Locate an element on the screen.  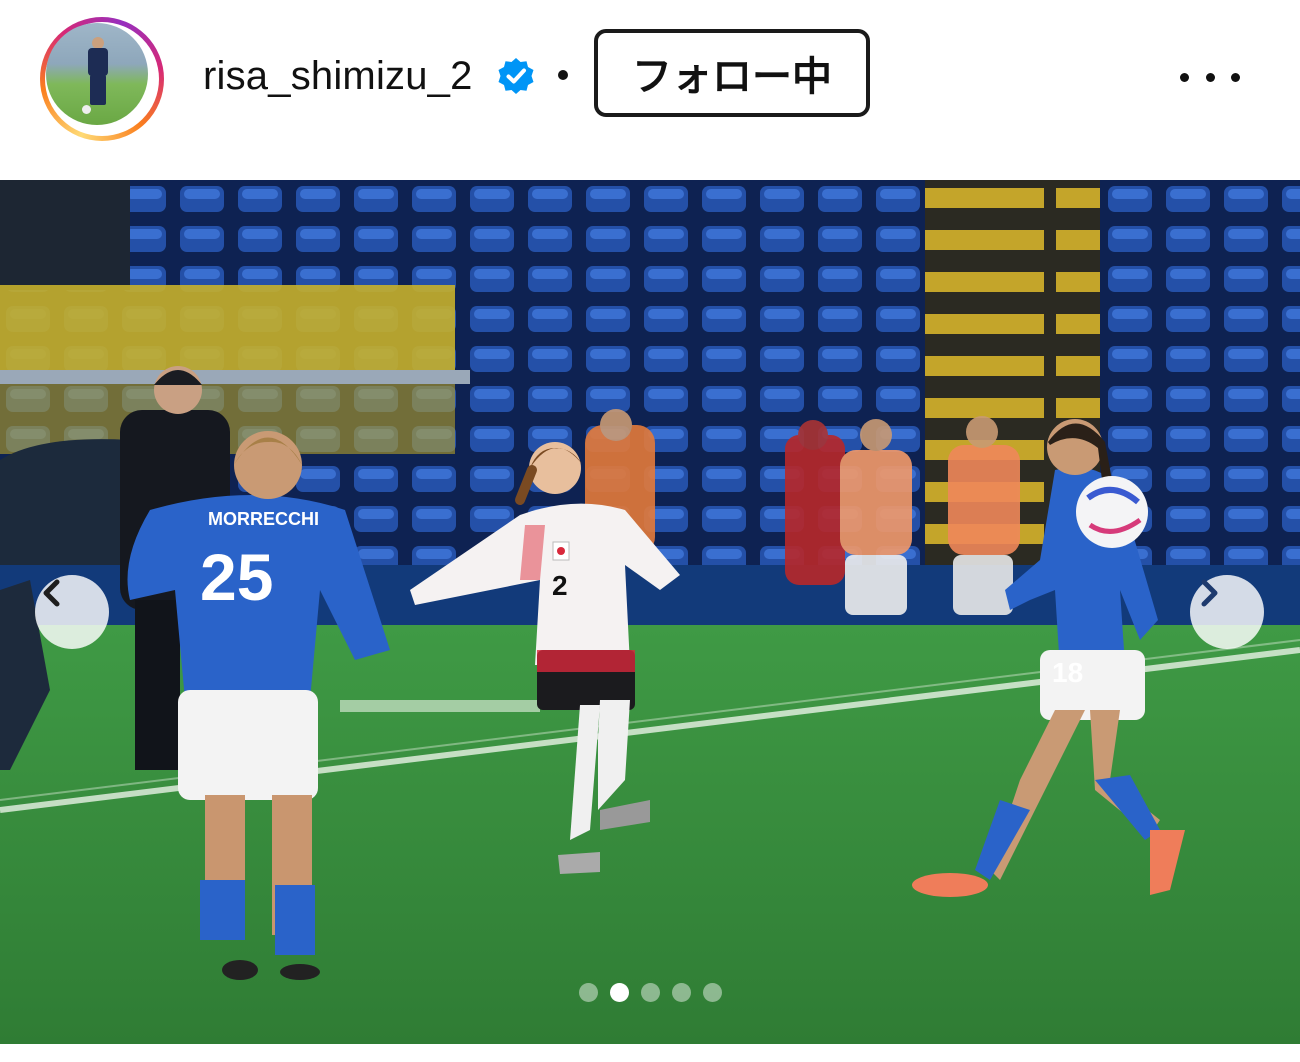
jersey-number-25: 25 is located at coordinates (236, 577).